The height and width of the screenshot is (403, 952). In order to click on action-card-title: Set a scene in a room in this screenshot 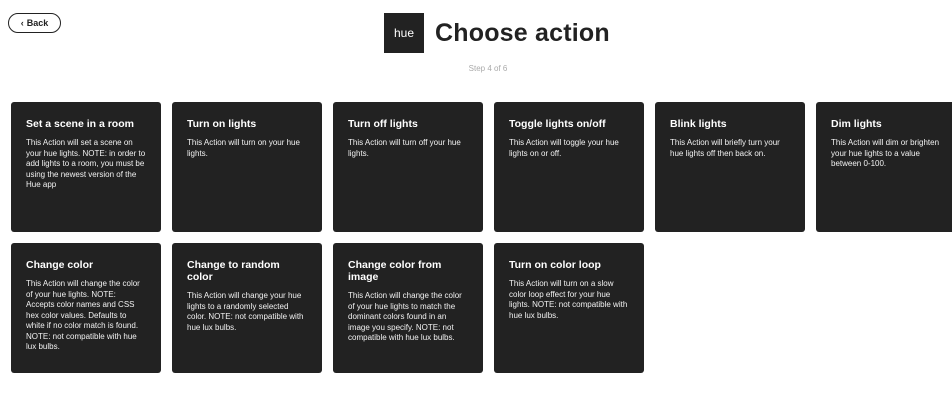, I will do `click(80, 124)`.